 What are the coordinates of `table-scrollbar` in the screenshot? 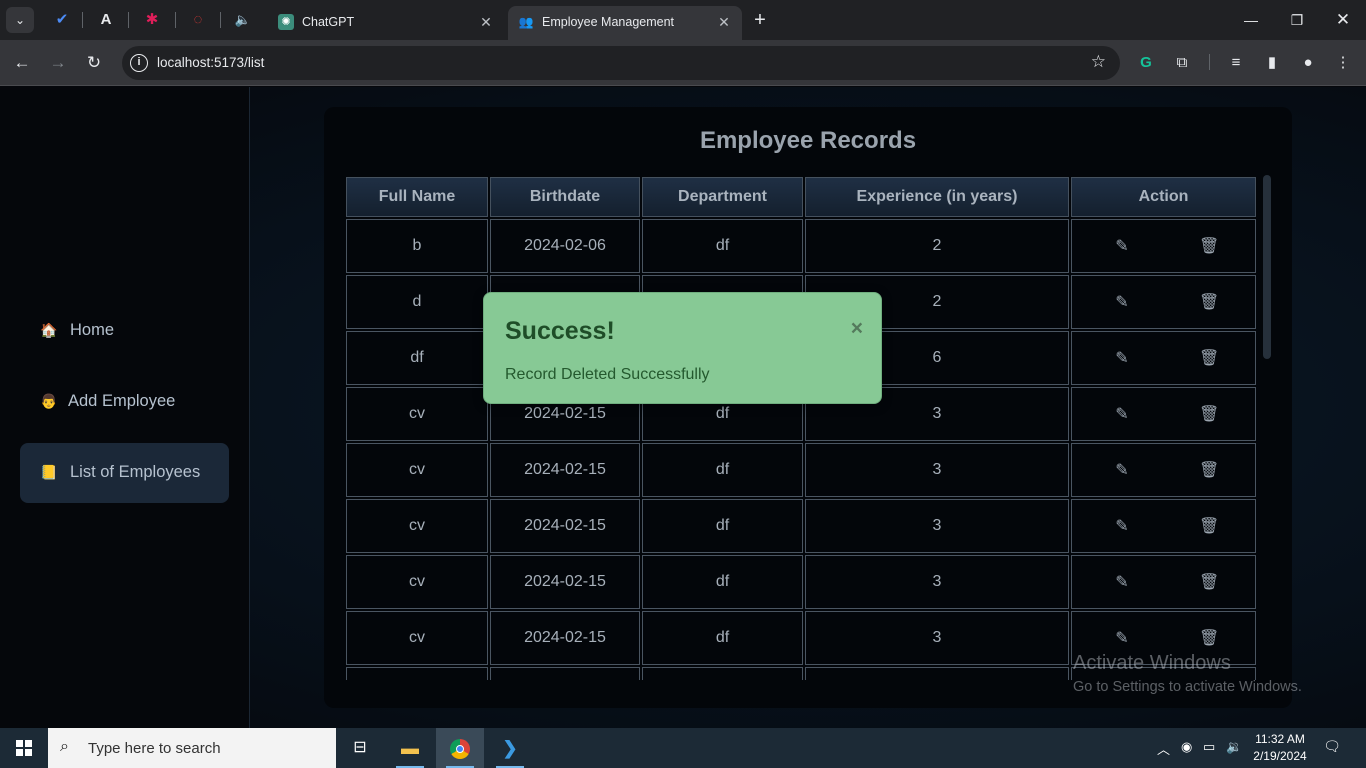 It's located at (1267, 267).